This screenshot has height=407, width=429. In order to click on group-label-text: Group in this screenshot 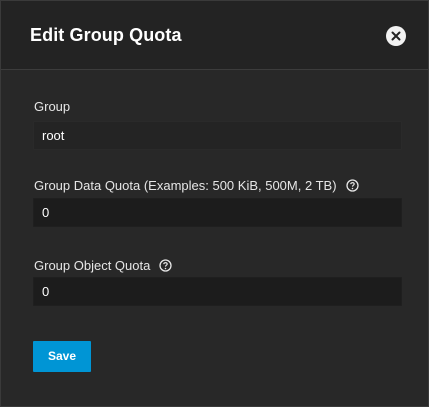, I will do `click(52, 106)`.